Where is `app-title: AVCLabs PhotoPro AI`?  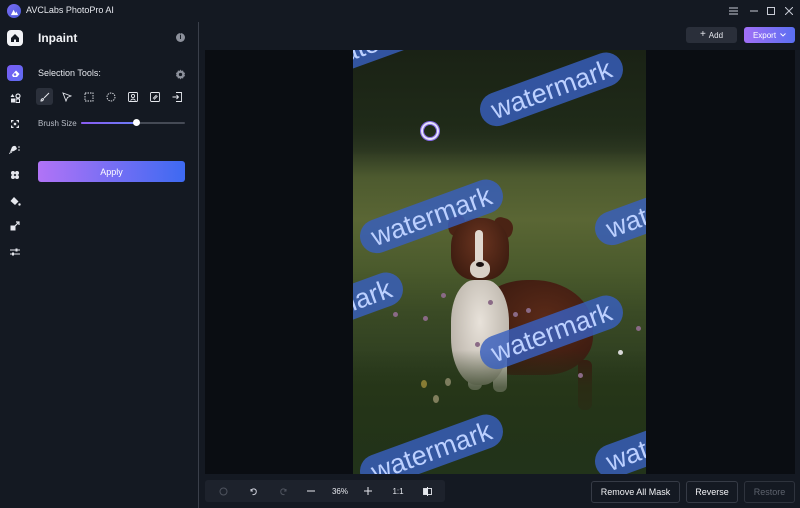
app-title: AVCLabs PhotoPro AI is located at coordinates (70, 10).